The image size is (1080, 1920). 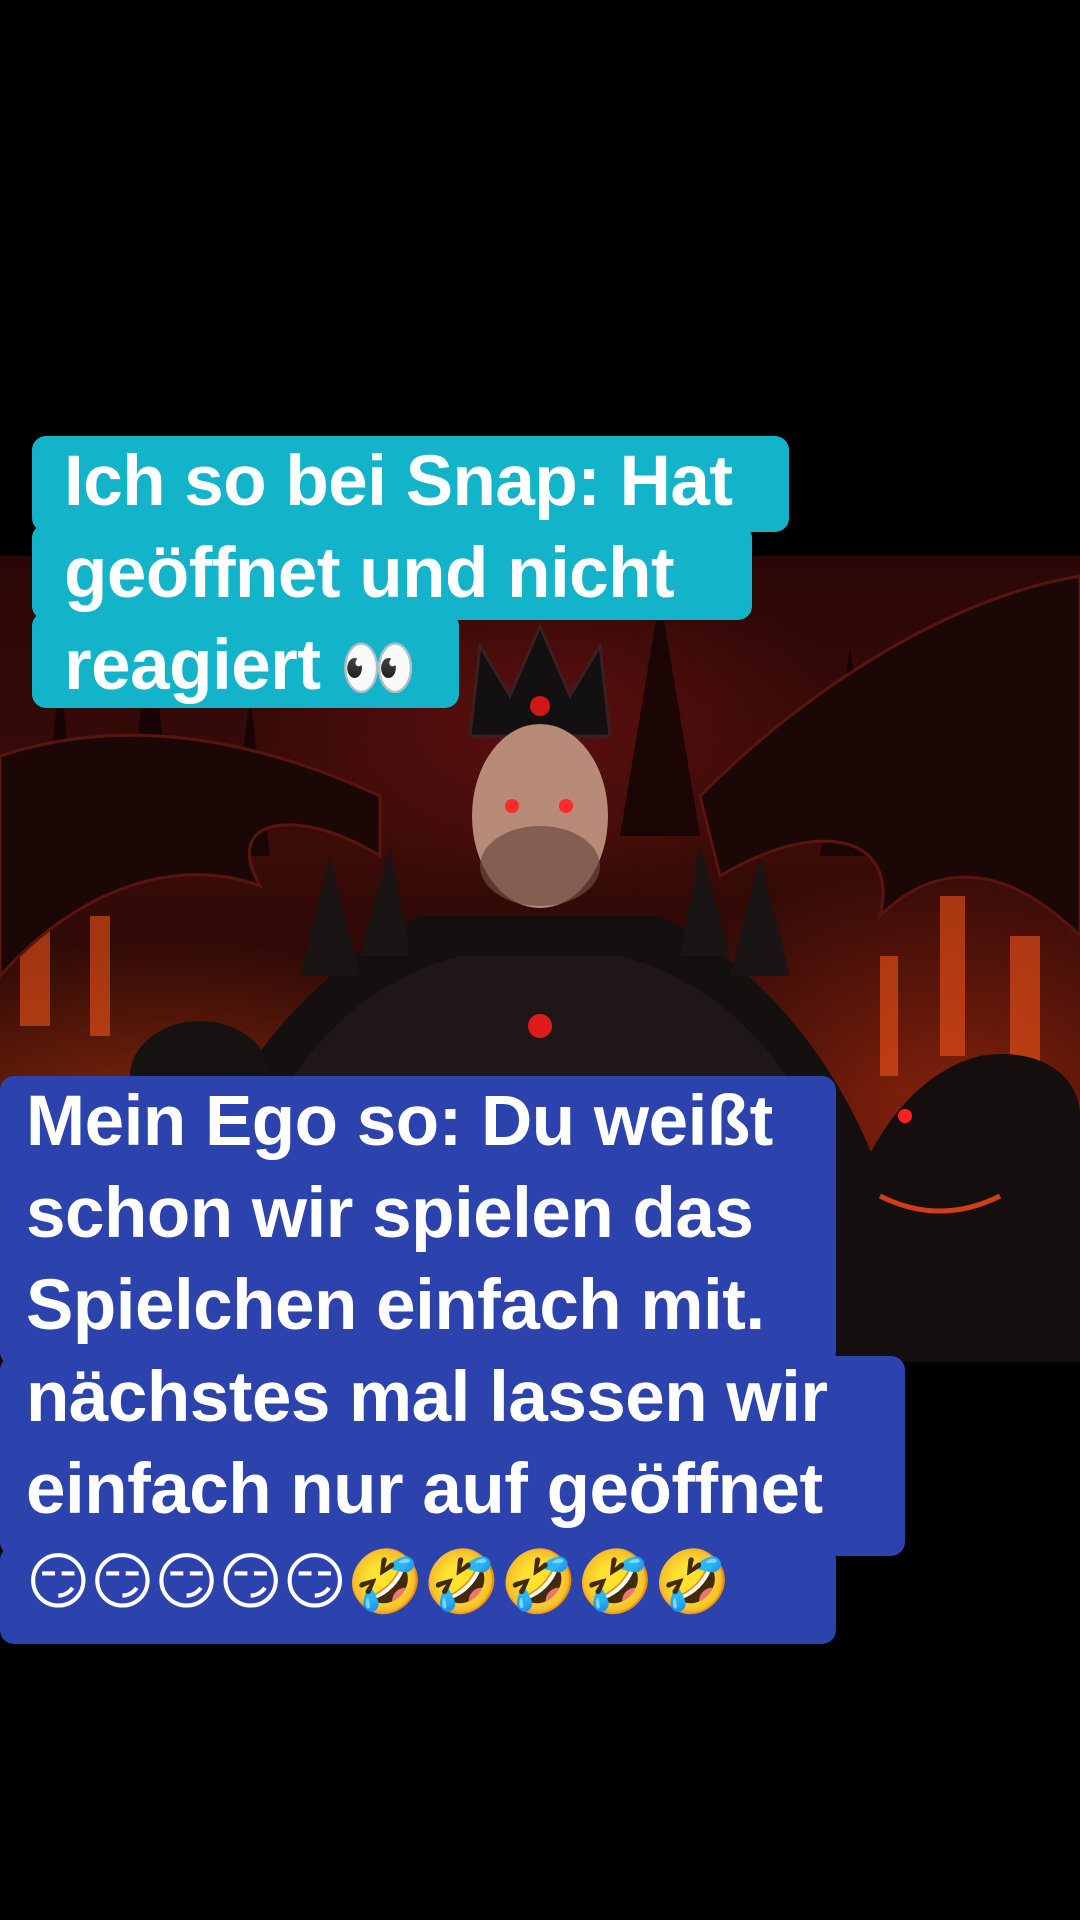 I want to click on smirk-laugh-emoji-row: 😏😏😏😏😏🤣🤣🤣🤣🤣, so click(x=378, y=1581).